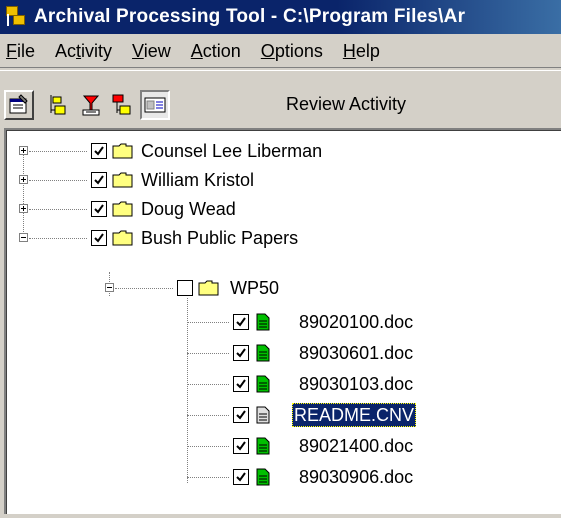 The height and width of the screenshot is (518, 561). What do you see at coordinates (346, 104) in the screenshot?
I see `review-activity-label: Review Activity` at bounding box center [346, 104].